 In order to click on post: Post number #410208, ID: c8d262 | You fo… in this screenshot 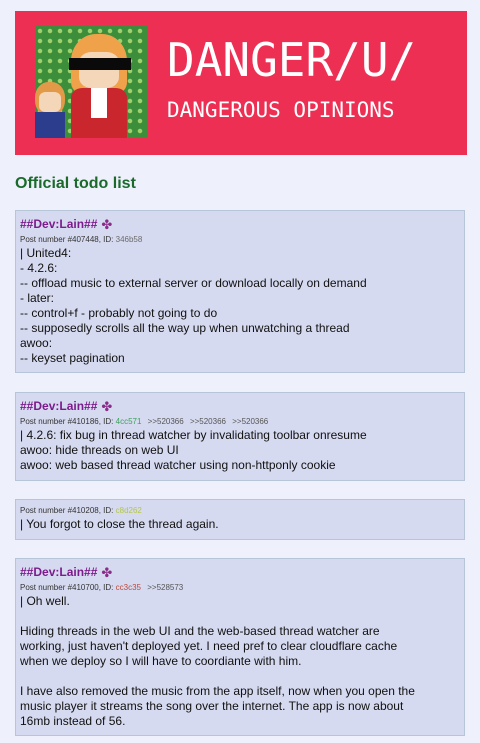, I will do `click(240, 519)`.